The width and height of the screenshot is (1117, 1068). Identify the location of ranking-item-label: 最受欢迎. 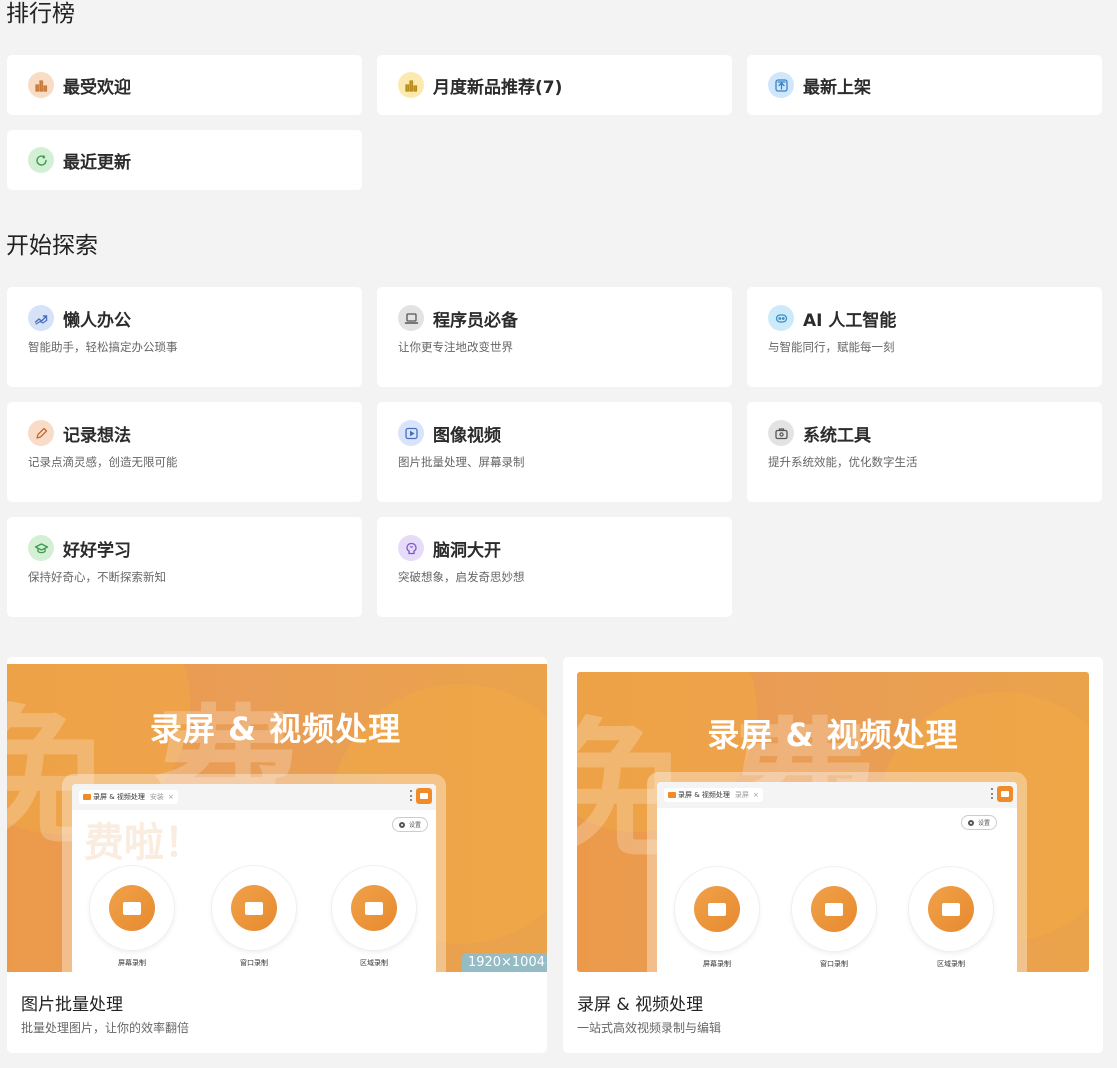
(97, 87).